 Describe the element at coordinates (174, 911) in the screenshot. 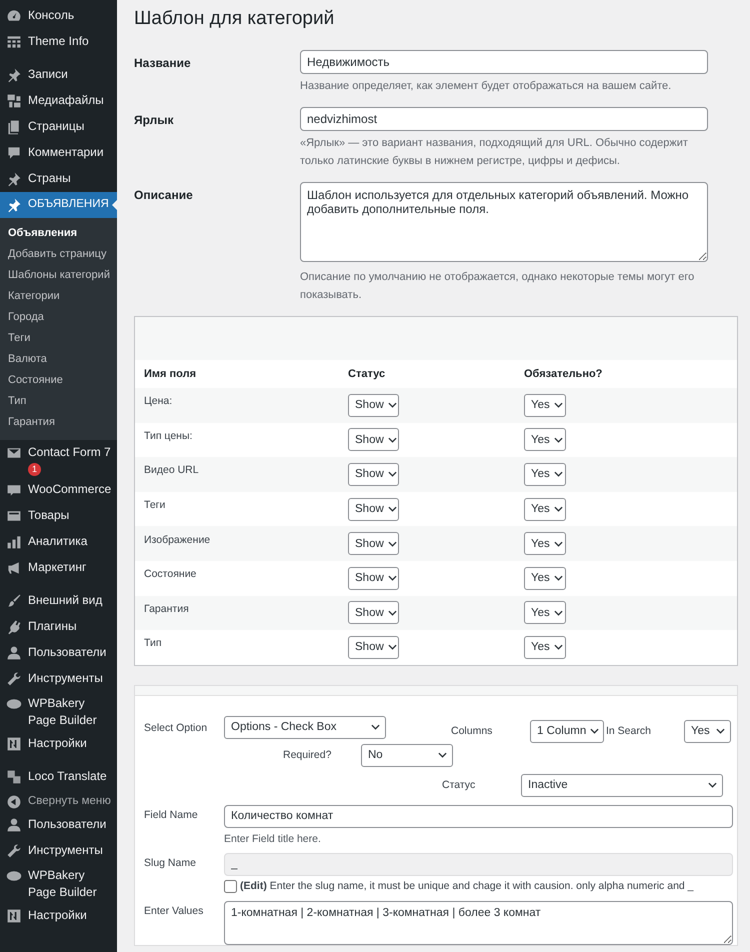

I see `field-label: Enter Values` at that location.